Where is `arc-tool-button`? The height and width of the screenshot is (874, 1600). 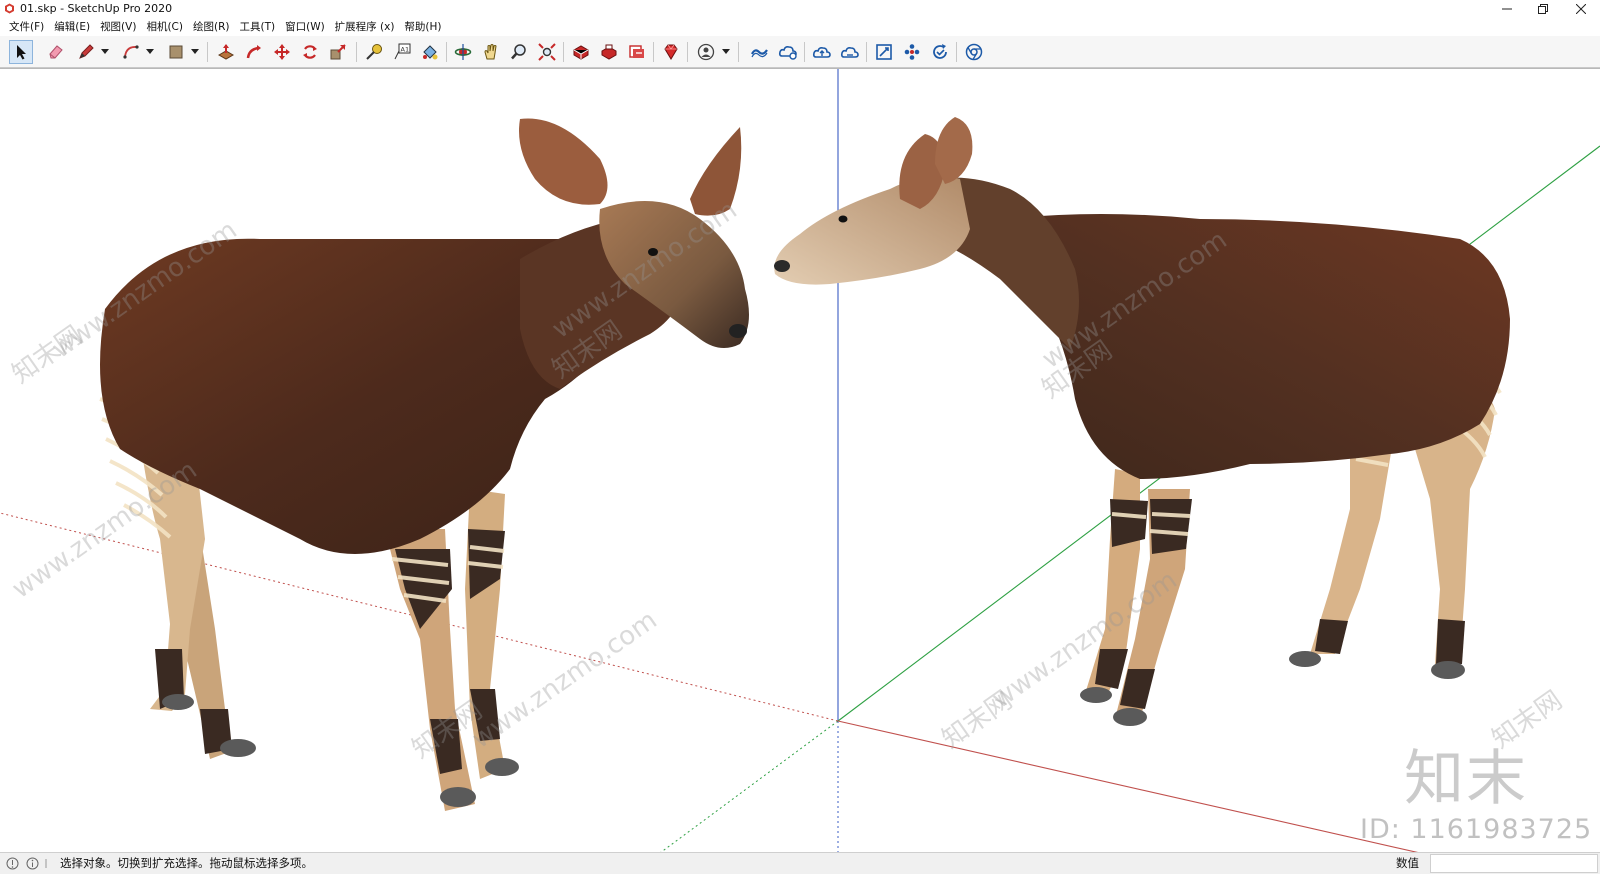
arc-tool-button is located at coordinates (131, 52).